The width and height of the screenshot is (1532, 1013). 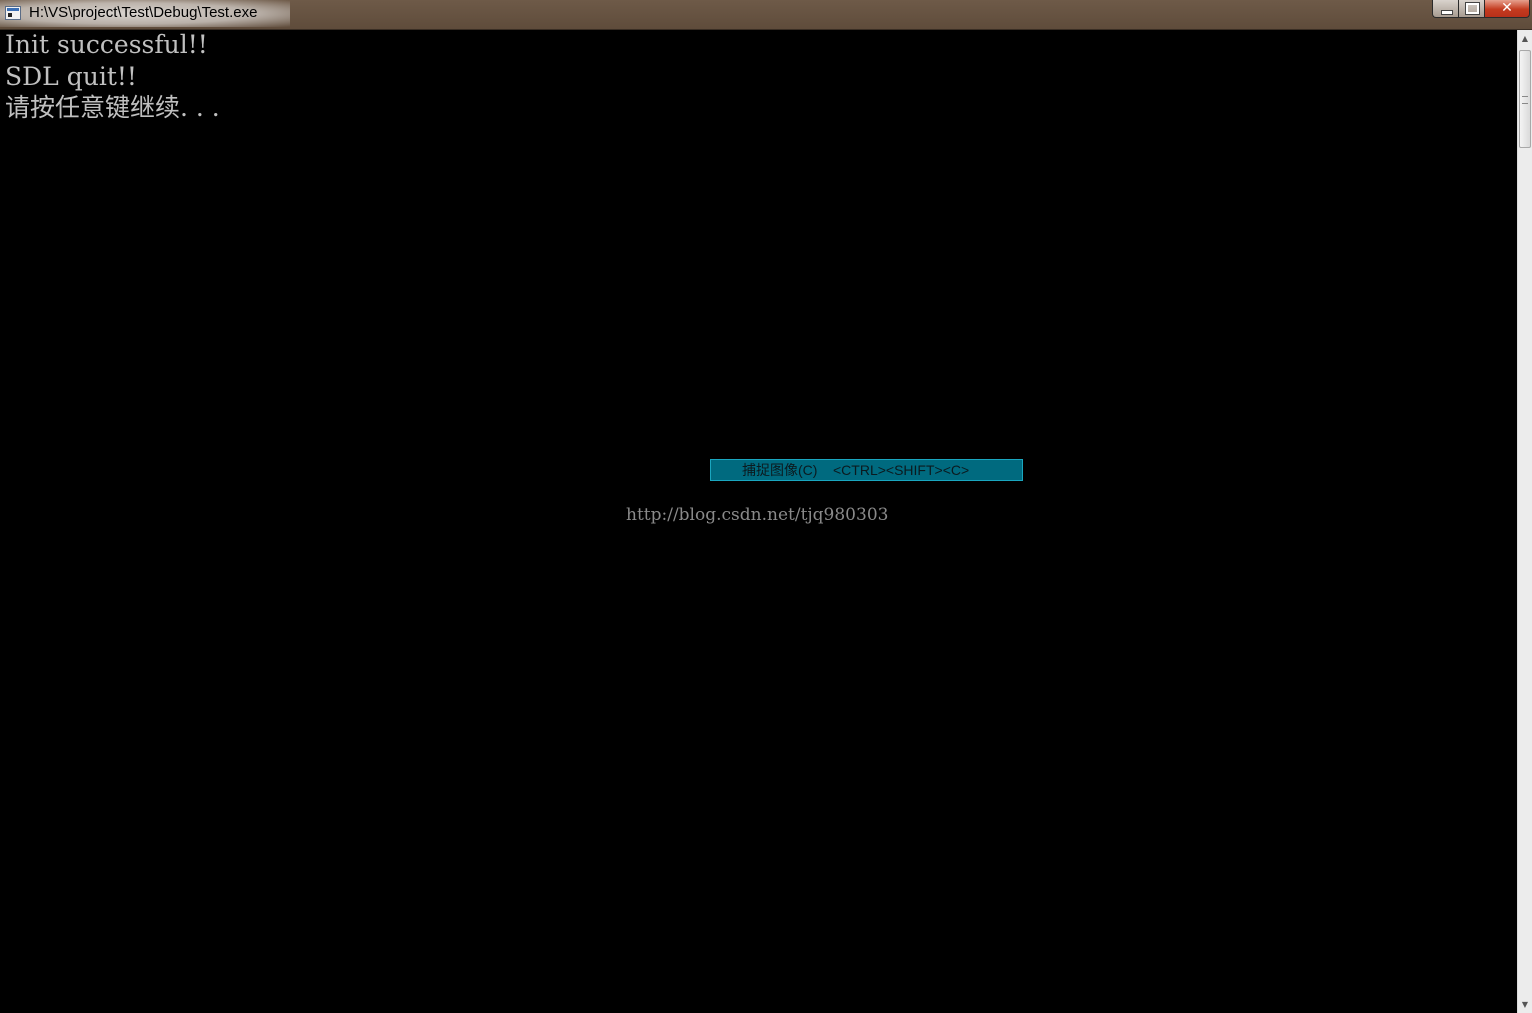 What do you see at coordinates (1525, 38) in the screenshot?
I see `scroll-up-arrow-icon: ▲` at bounding box center [1525, 38].